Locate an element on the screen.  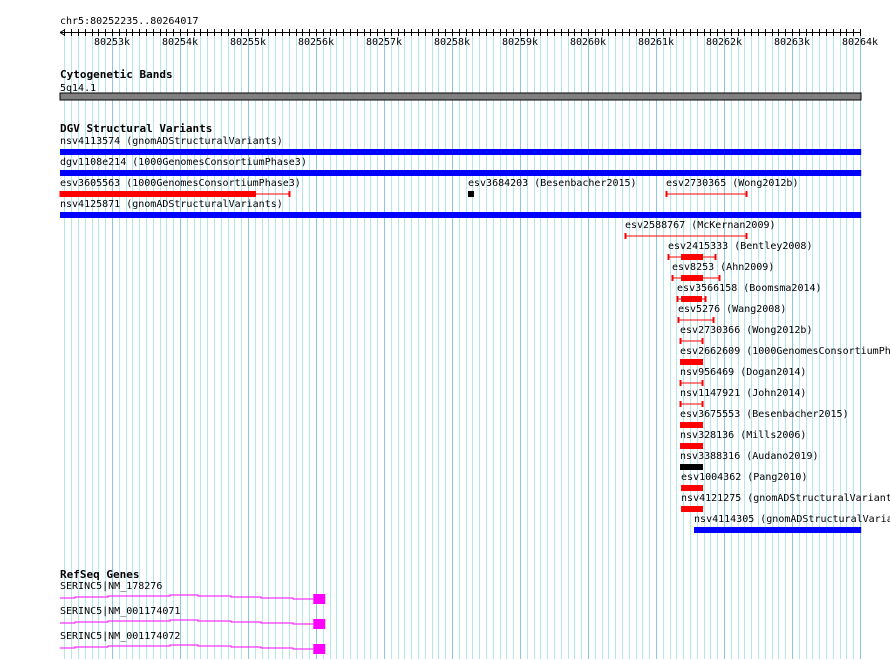
variant-label: nsv956469 (Dogan2014) is located at coordinates (743, 372).